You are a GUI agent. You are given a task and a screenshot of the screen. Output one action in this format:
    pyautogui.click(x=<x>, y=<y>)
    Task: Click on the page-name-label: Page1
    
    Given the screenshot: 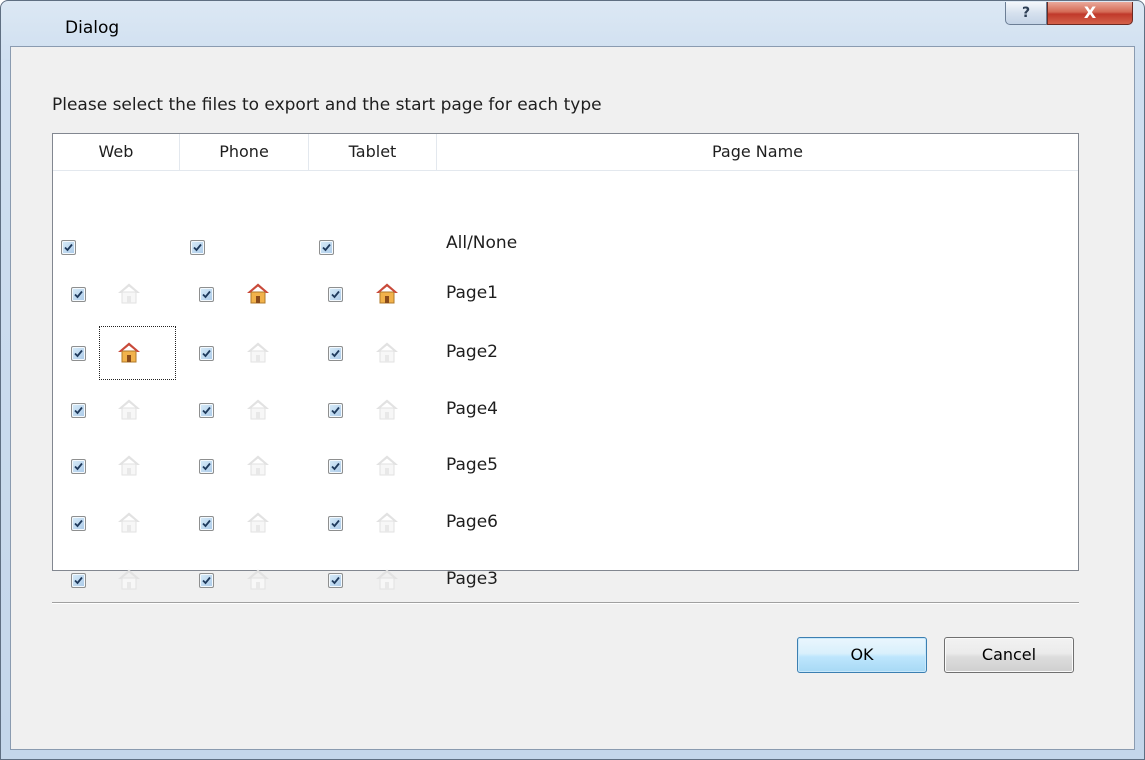 What is the action you would take?
    pyautogui.click(x=472, y=293)
    